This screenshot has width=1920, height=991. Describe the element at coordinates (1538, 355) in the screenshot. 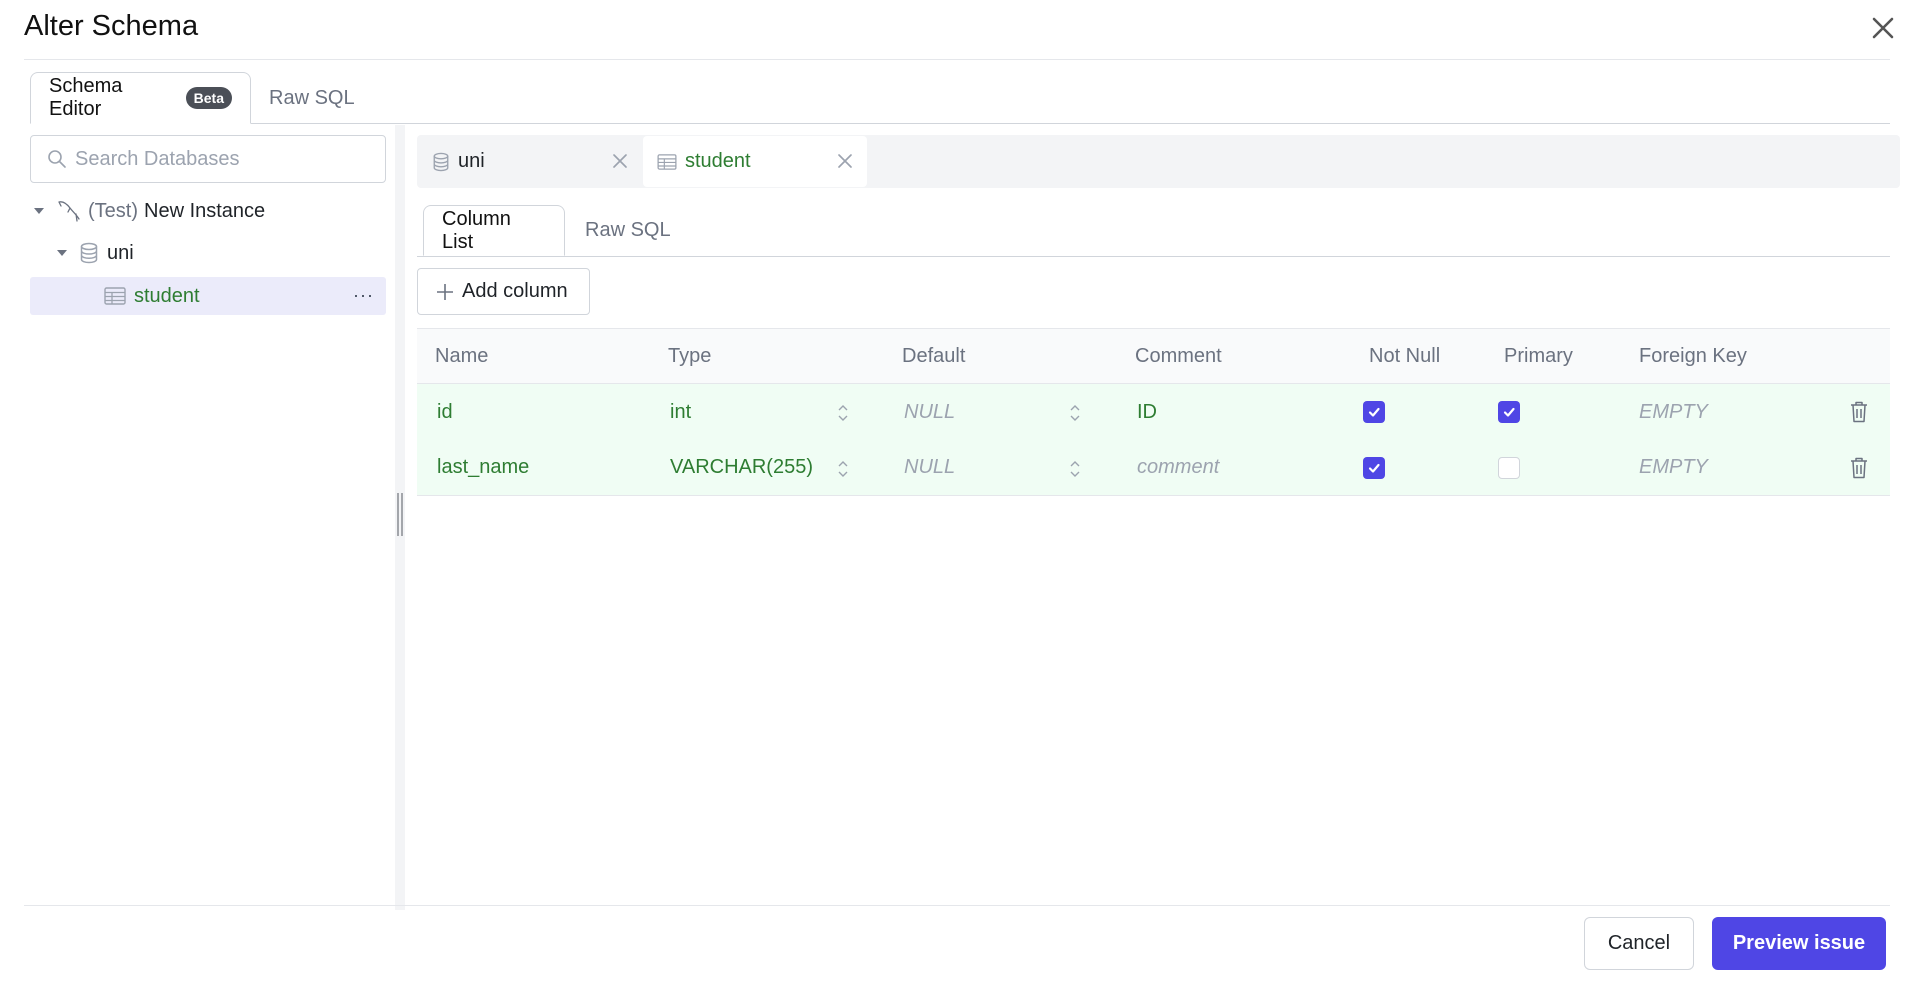

I see `header-primary: Primary` at that location.